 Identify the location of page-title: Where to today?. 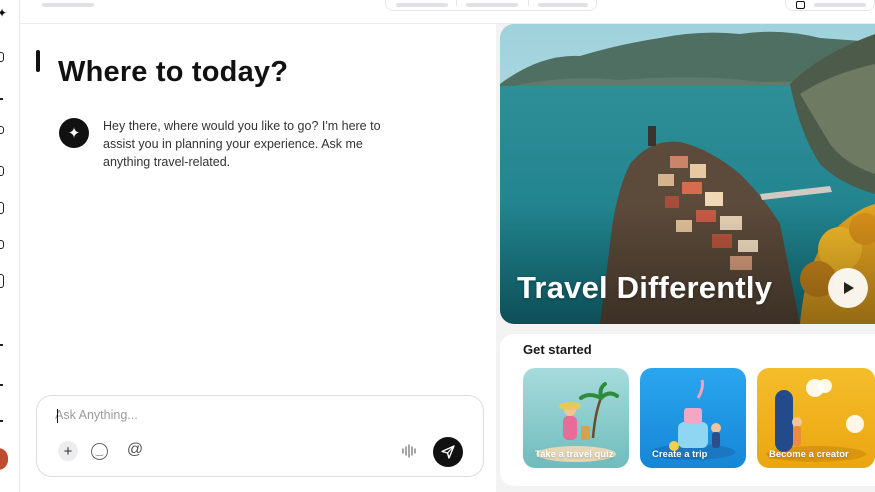
(173, 72).